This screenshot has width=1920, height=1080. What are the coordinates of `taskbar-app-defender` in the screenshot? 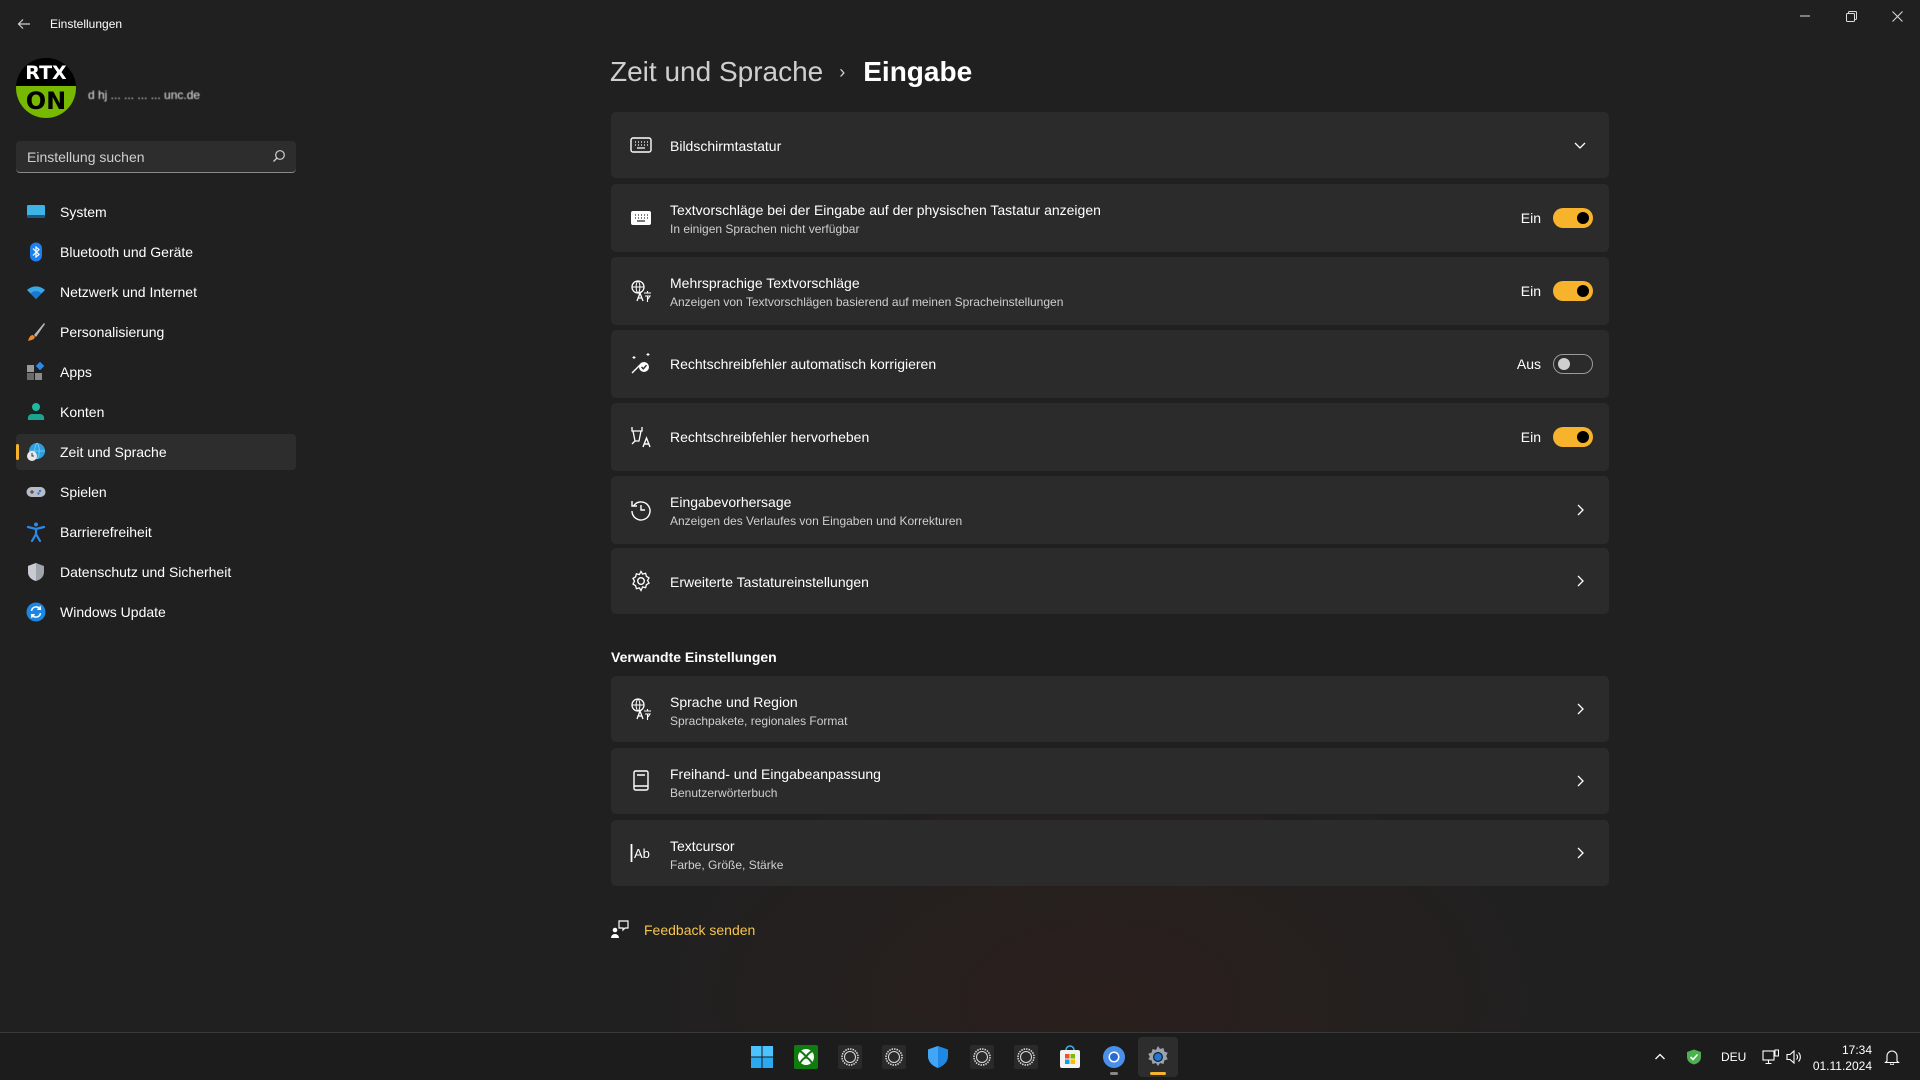 It's located at (938, 1057).